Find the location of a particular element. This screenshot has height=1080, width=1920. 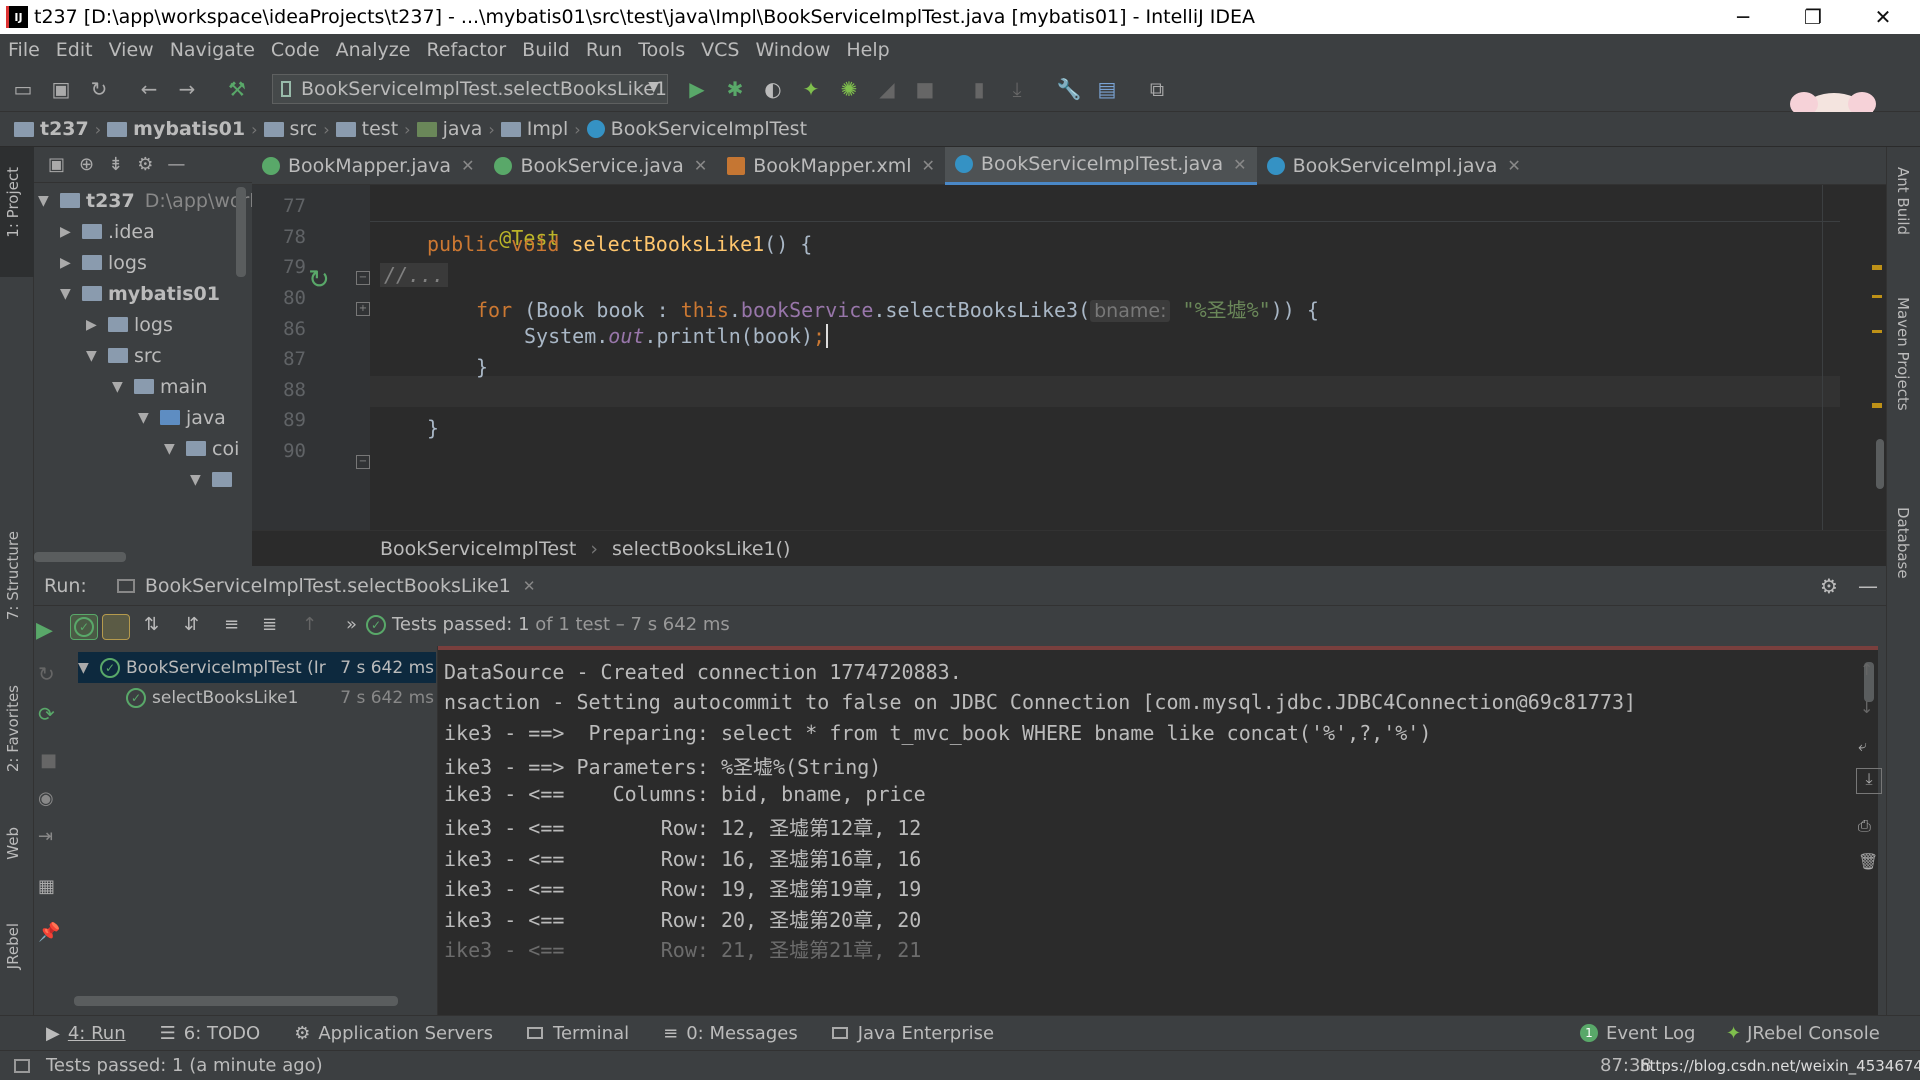

sort-alpha-icon: ⇅ is located at coordinates (151, 624).